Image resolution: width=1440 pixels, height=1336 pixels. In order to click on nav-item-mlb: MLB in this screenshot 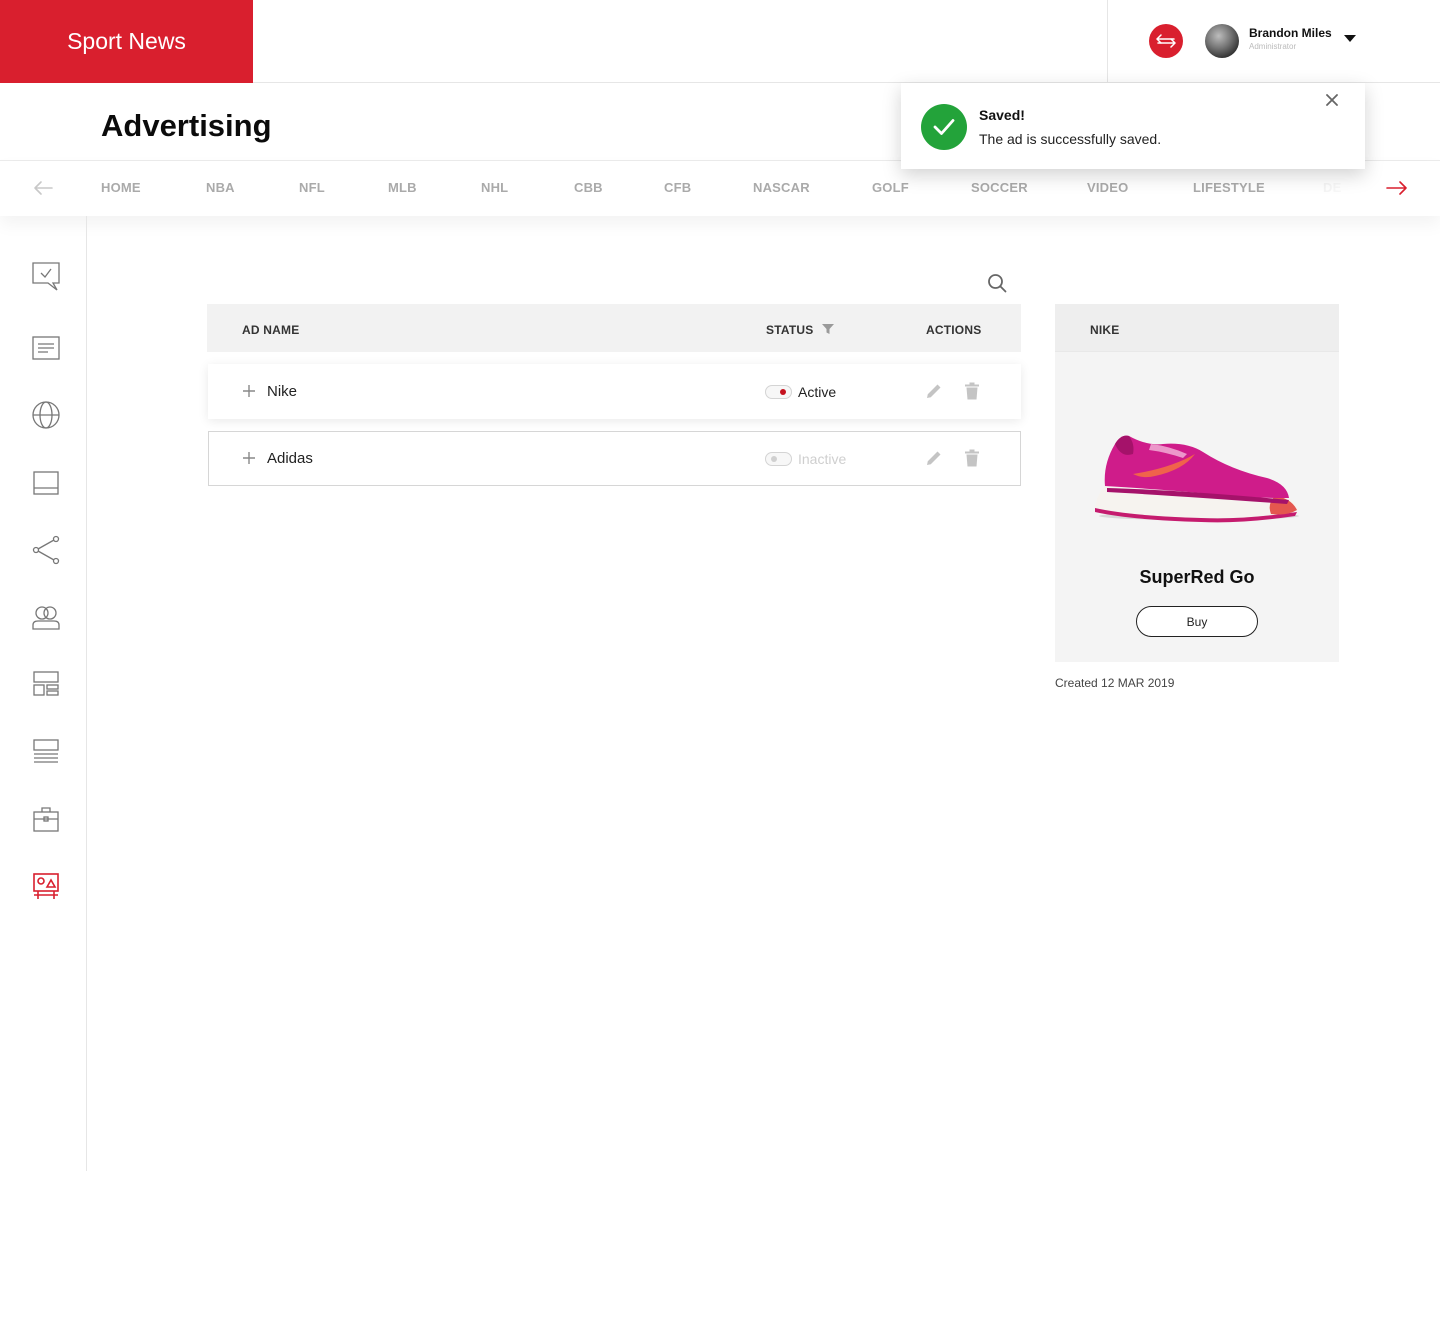, I will do `click(402, 187)`.